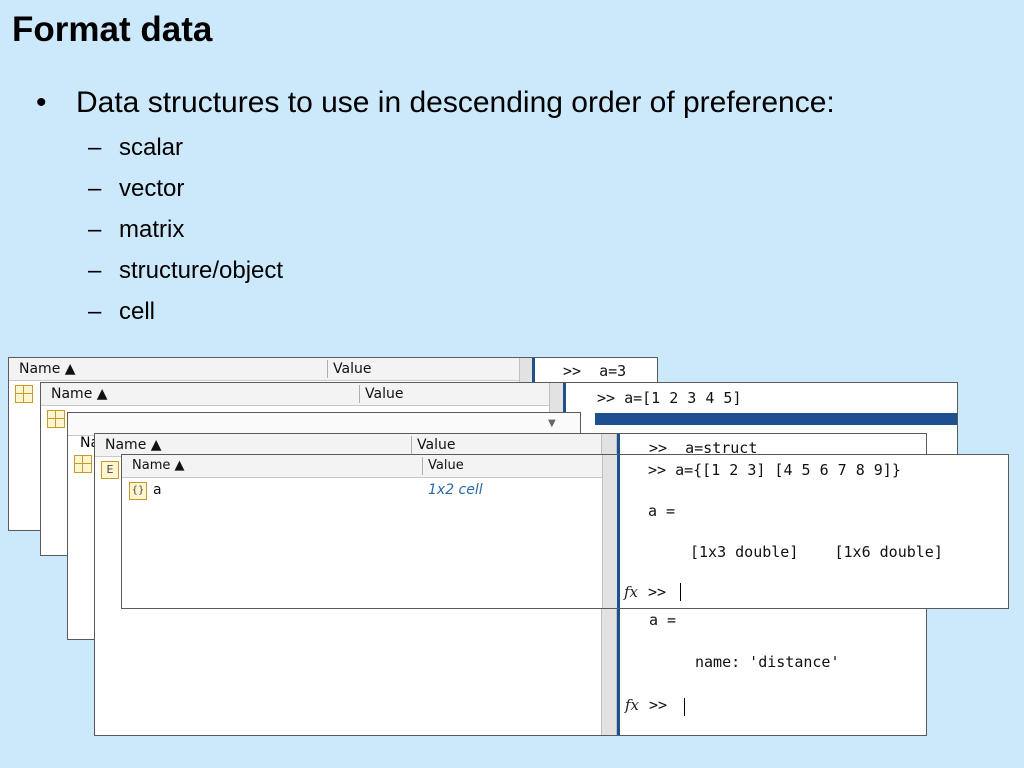 The width and height of the screenshot is (1024, 768). Describe the element at coordinates (110, 470) in the screenshot. I see `struct-icon: E` at that location.